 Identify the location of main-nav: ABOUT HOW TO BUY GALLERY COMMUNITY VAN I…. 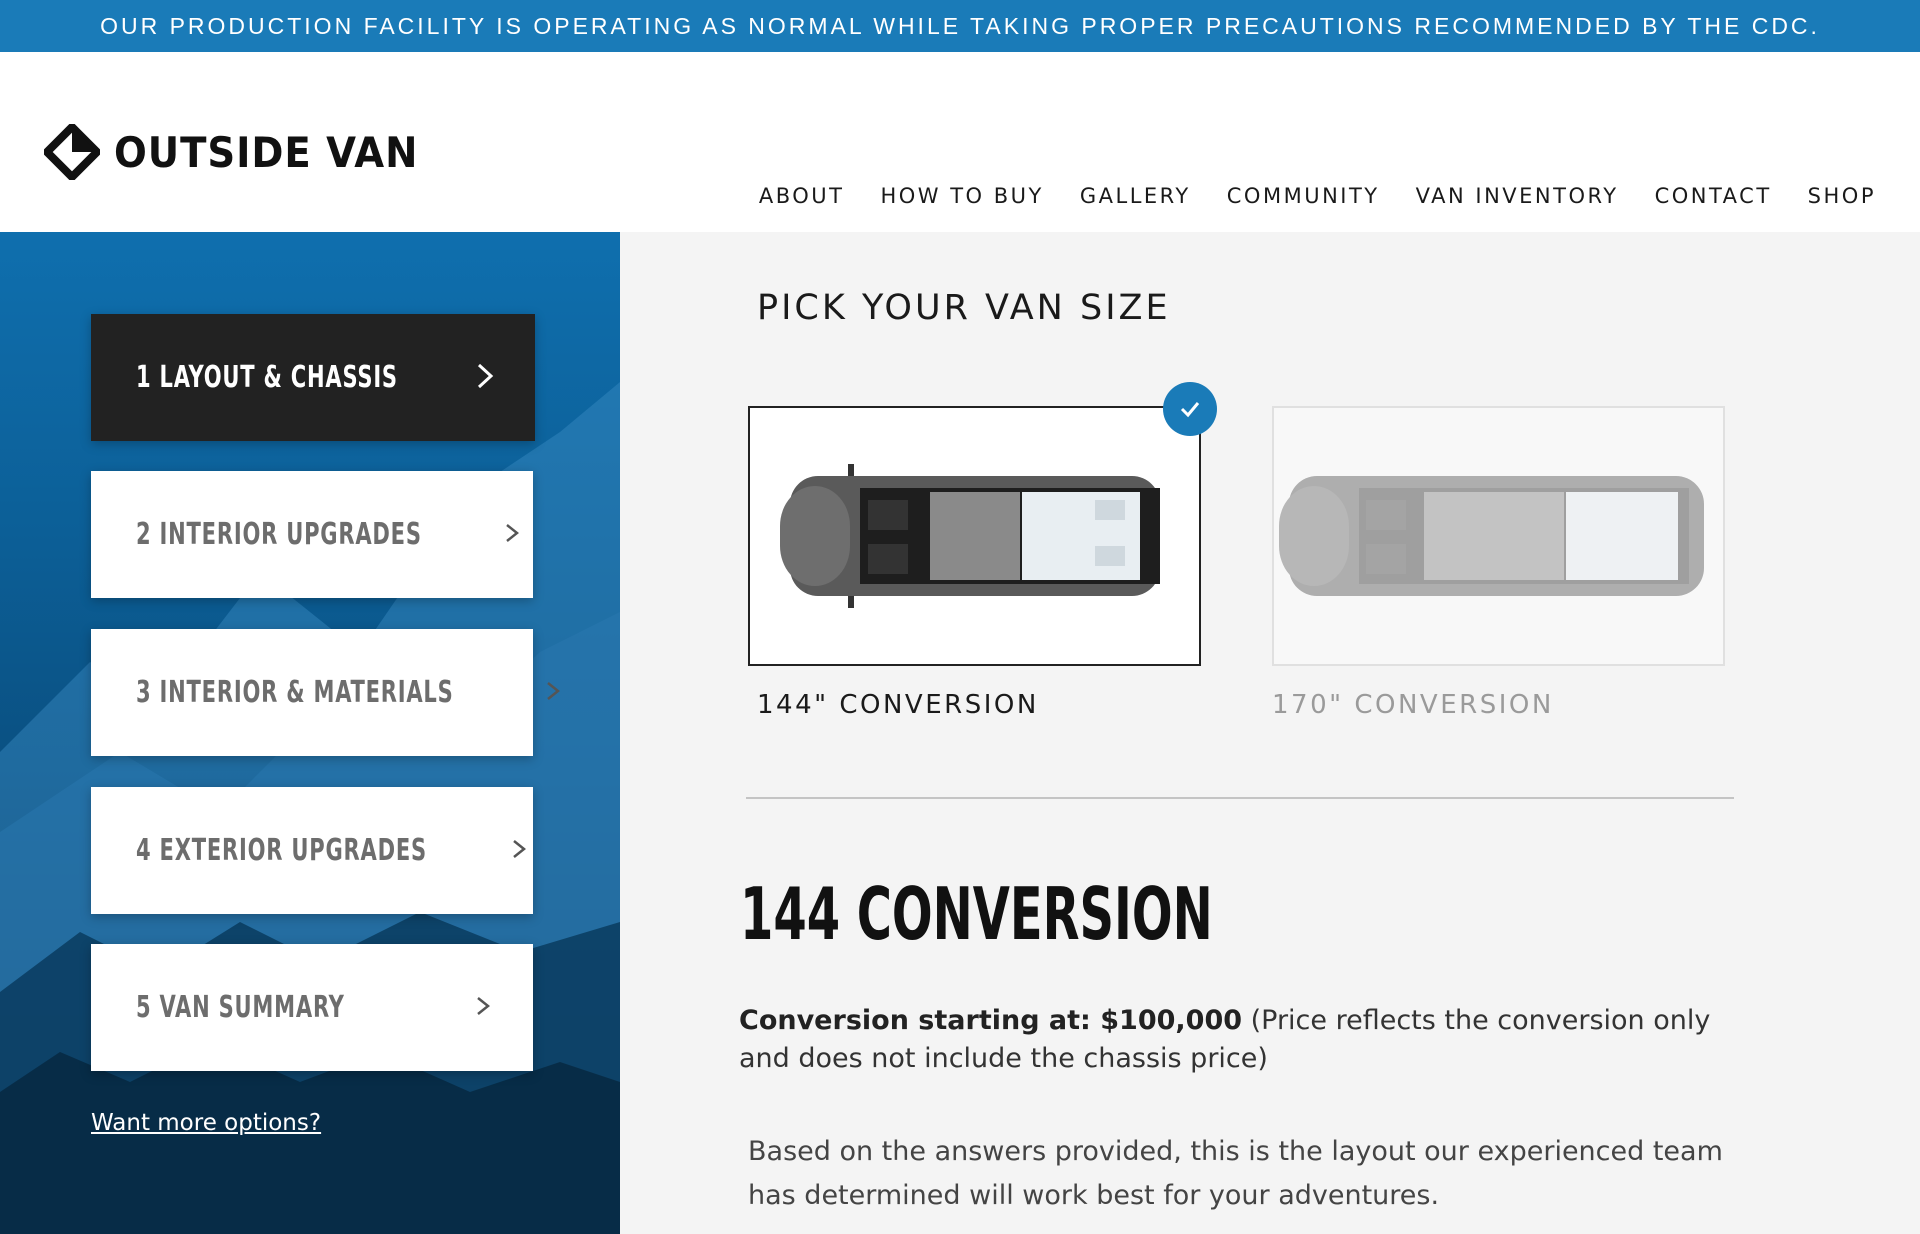
(1317, 196).